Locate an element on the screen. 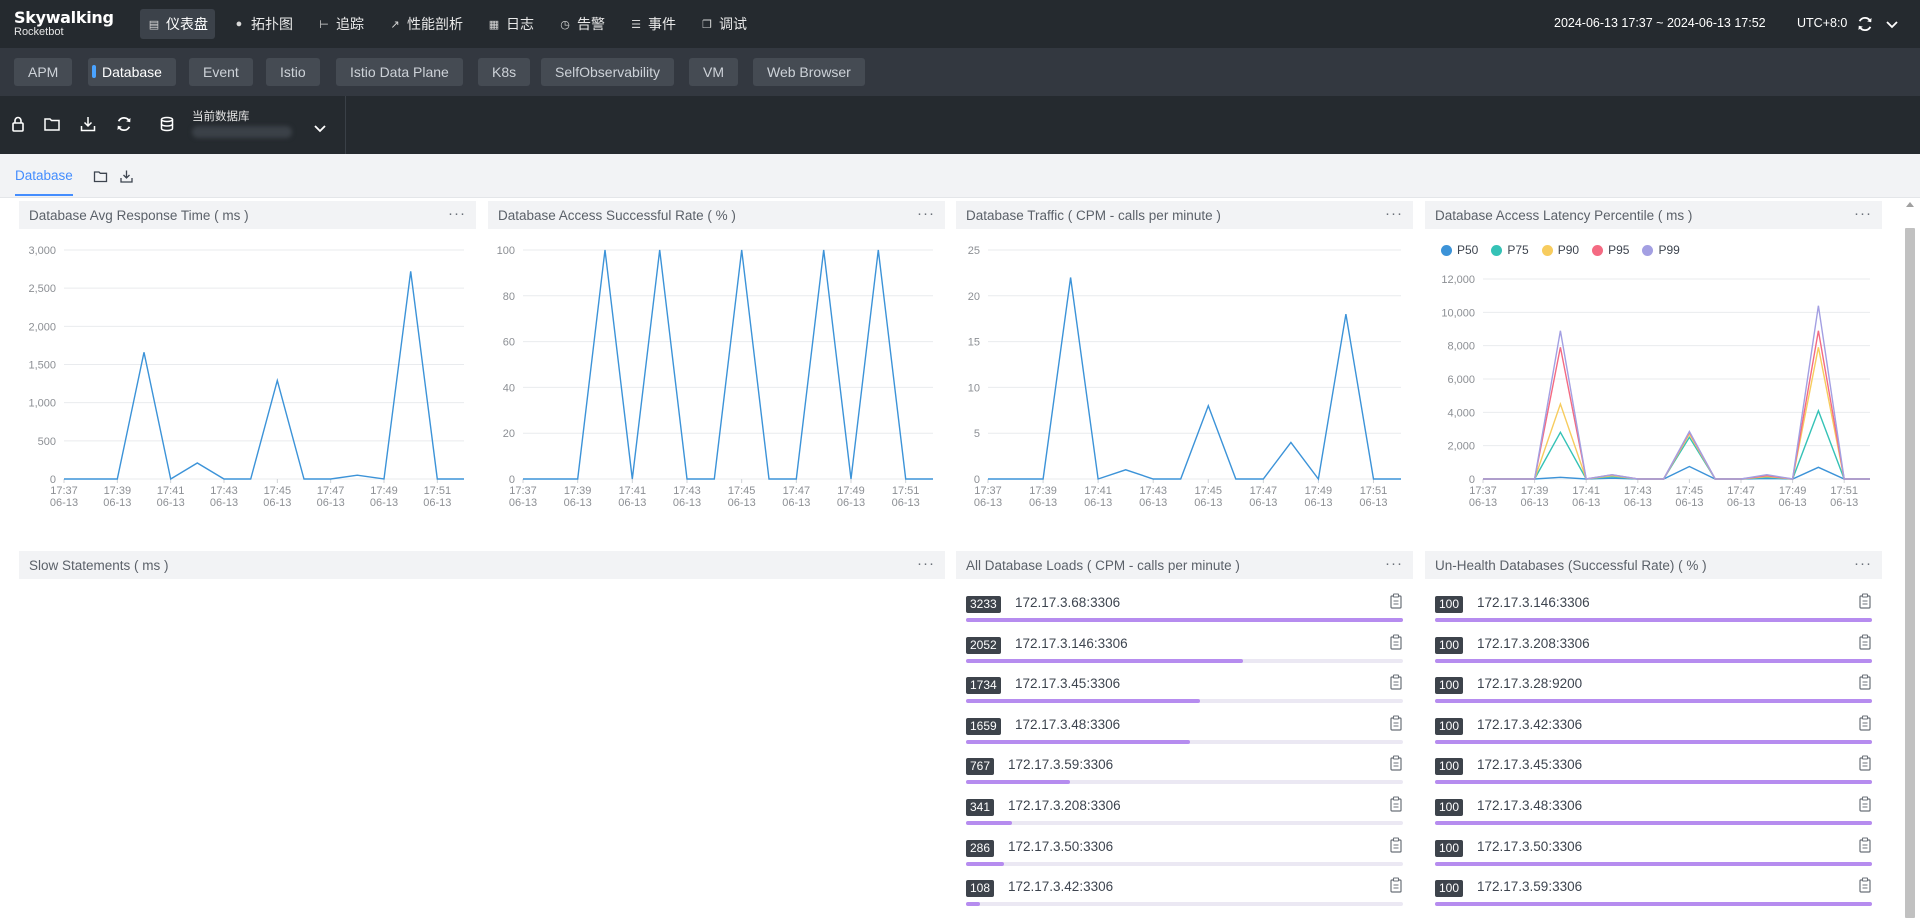  list-item: 767 172.17.3.59:3306 is located at coordinates (1184, 770).